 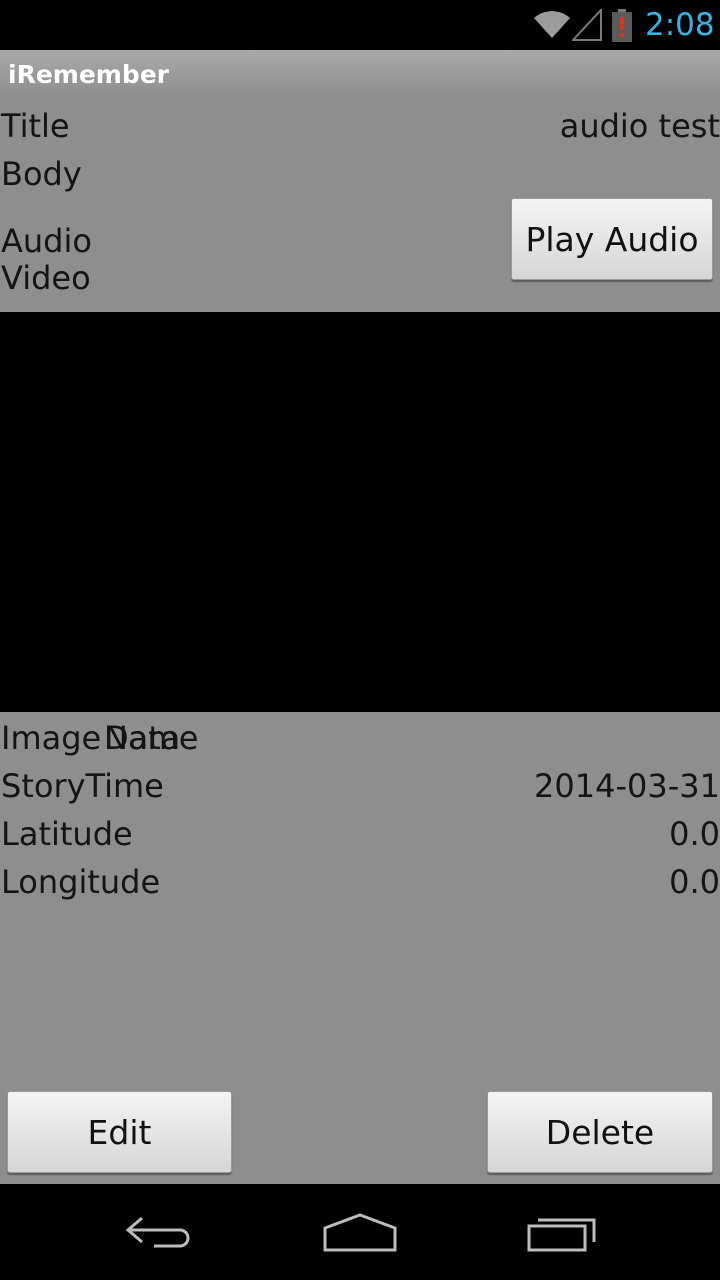 I want to click on battery-alert-icon, so click(x=622, y=25).